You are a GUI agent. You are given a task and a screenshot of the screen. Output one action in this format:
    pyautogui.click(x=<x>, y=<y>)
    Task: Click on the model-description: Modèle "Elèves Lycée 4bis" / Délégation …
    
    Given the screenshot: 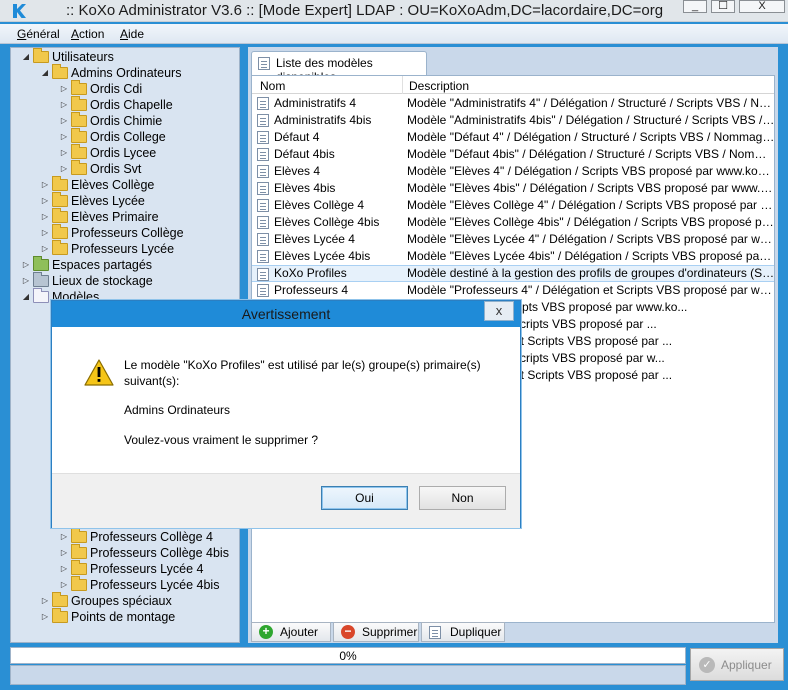 What is the action you would take?
    pyautogui.click(x=591, y=256)
    